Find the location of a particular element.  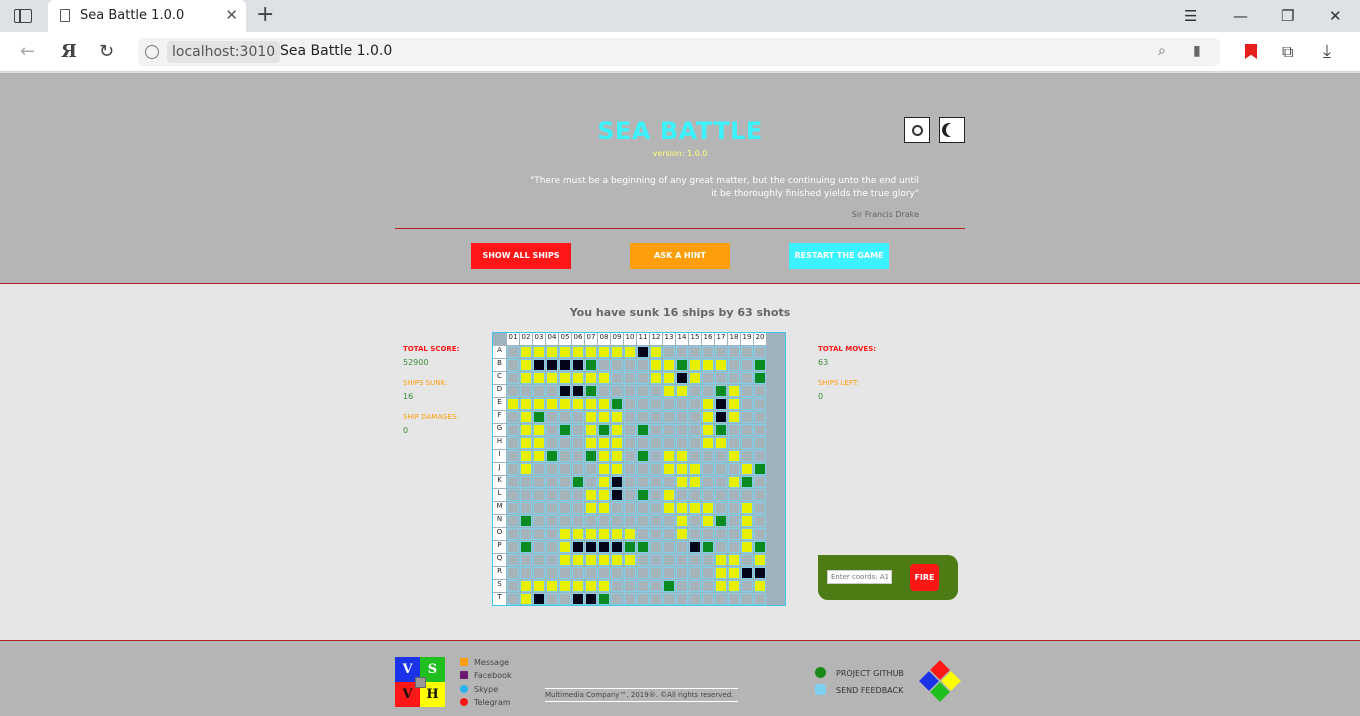

board-cell-g08 is located at coordinates (604, 430).